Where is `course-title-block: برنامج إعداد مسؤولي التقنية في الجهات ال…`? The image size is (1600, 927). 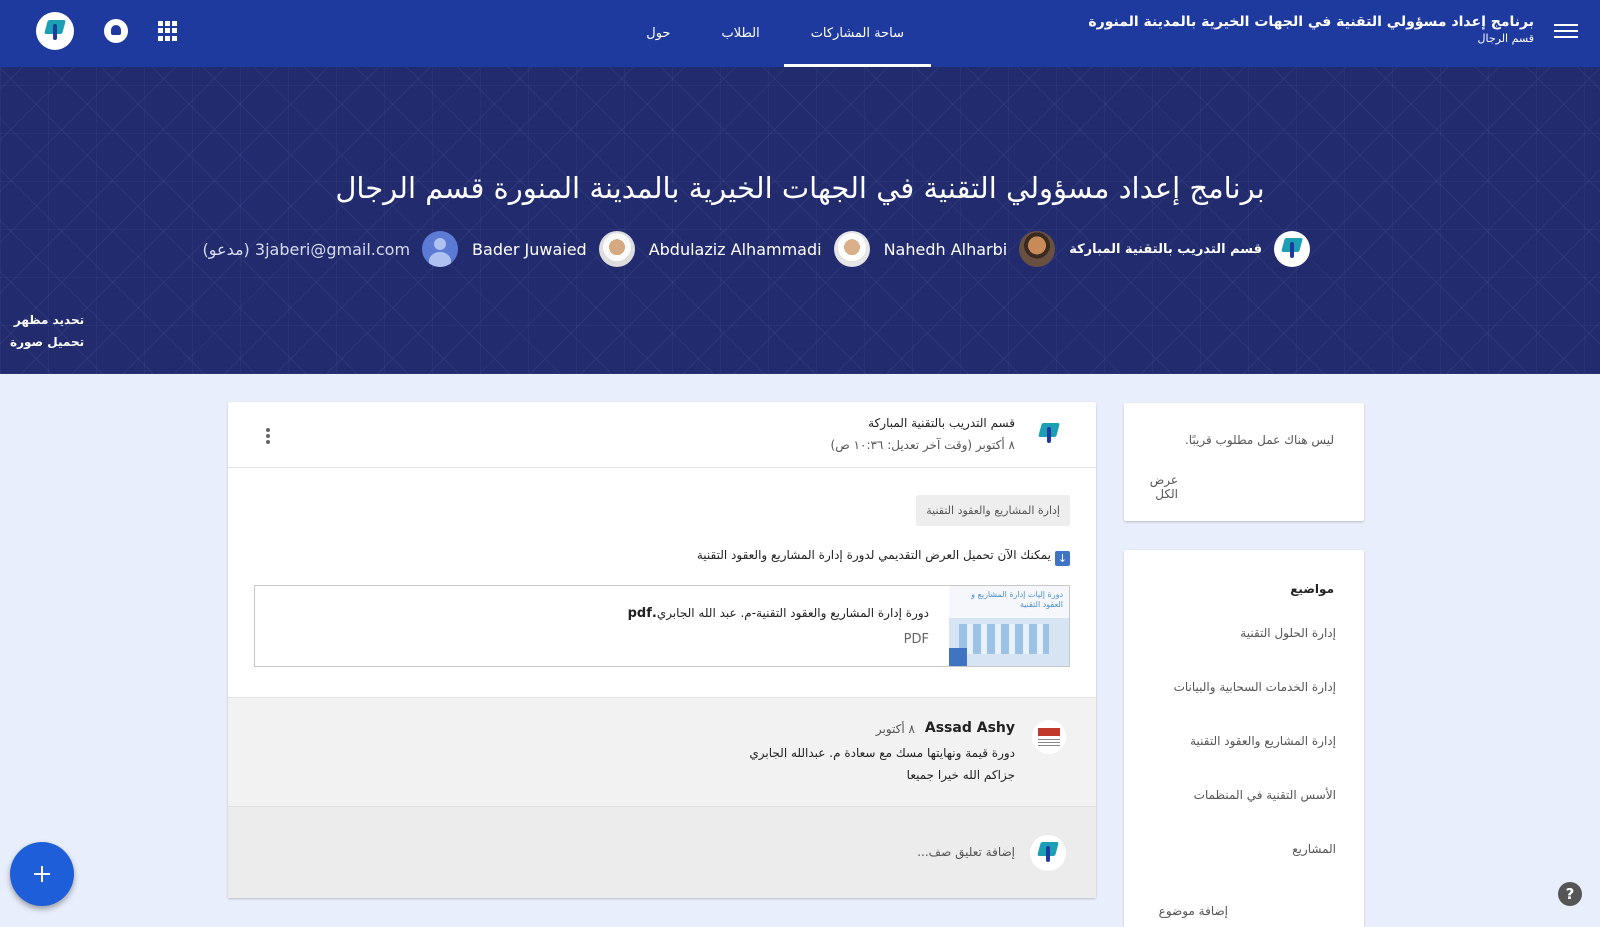 course-title-block: برنامج إعداد مسؤولي التقنية في الجهات ال… is located at coordinates (1311, 29).